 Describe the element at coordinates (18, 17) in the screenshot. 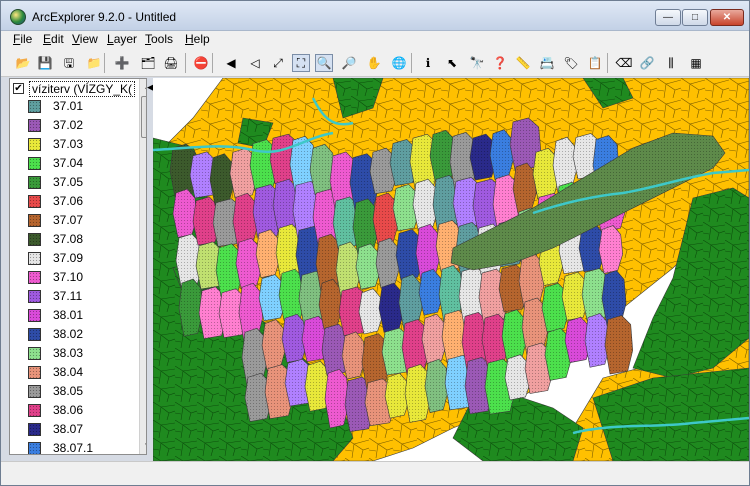

I see `arcexplorer-app-icon` at that location.